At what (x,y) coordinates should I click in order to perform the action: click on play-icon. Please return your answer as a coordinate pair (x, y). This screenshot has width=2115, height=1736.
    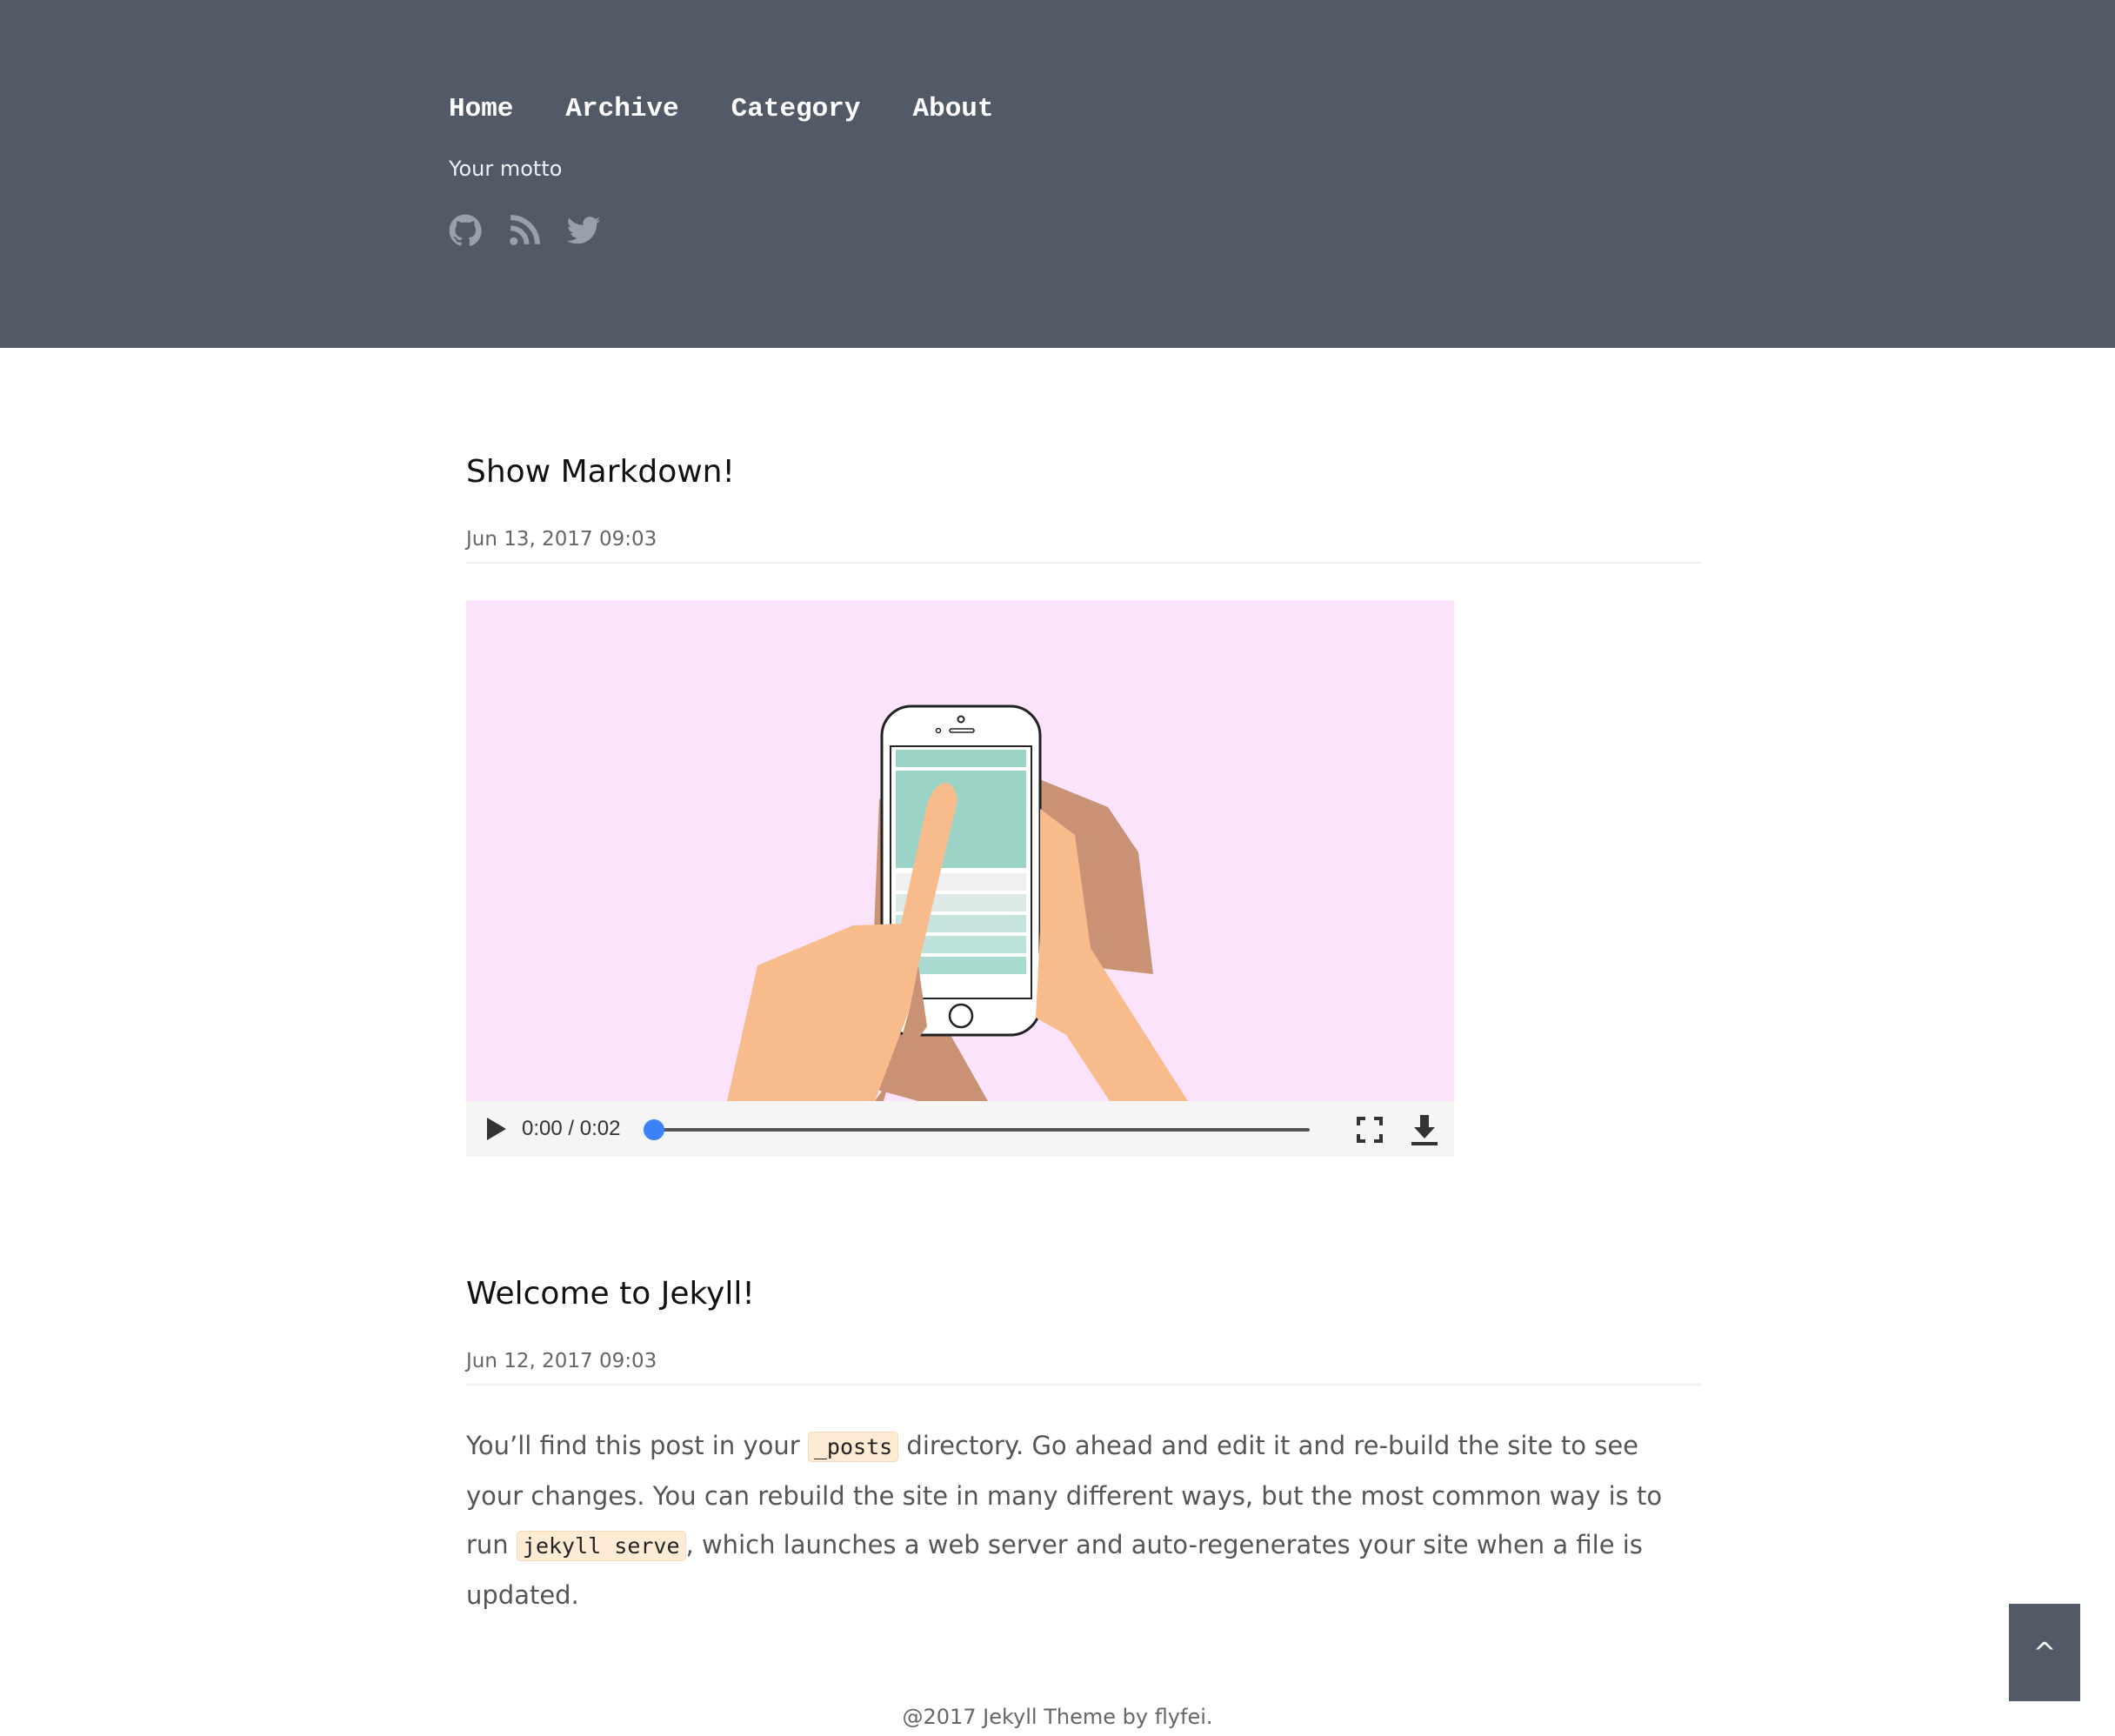
    Looking at the image, I should click on (496, 1129).